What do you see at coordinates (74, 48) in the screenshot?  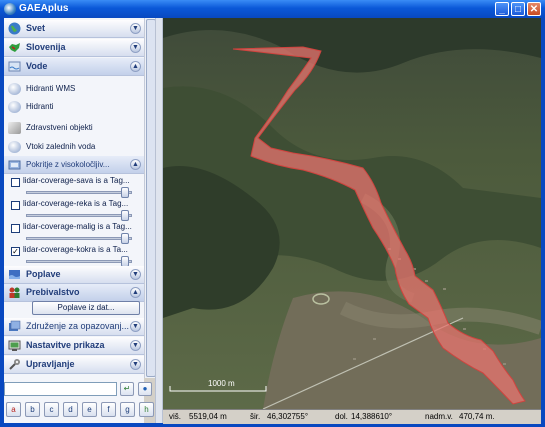 I see `section-slovenija: Slovenija ▼` at bounding box center [74, 48].